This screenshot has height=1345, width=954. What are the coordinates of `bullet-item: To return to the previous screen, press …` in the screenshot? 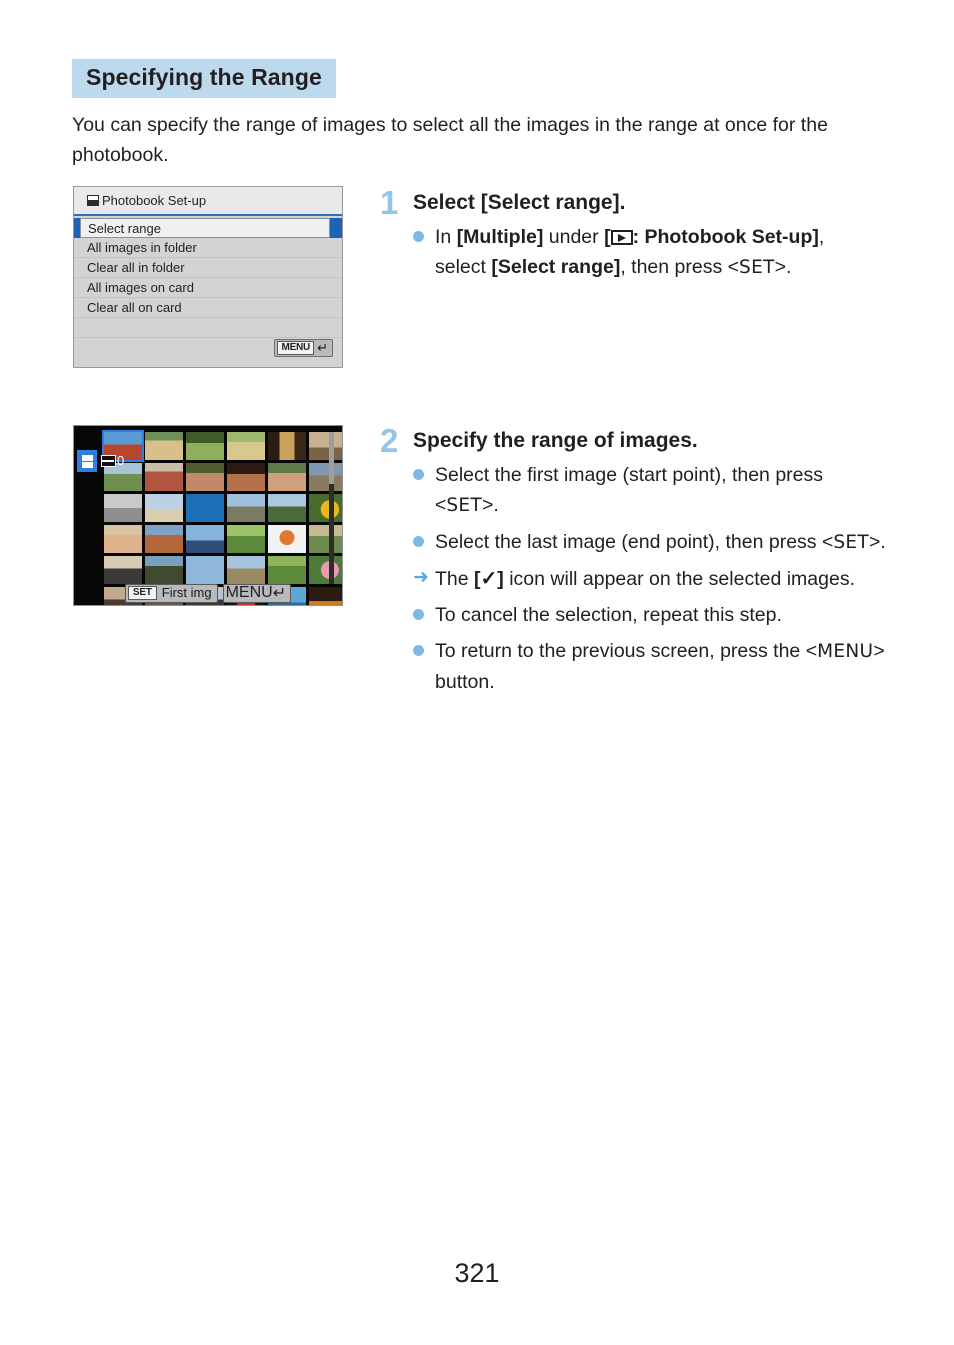 It's located at (651, 666).